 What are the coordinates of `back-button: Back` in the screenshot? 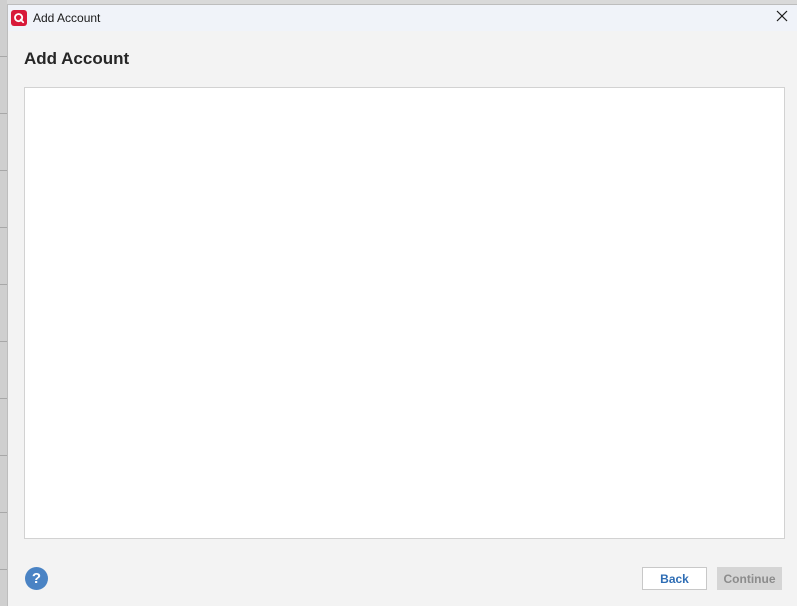 It's located at (674, 578).